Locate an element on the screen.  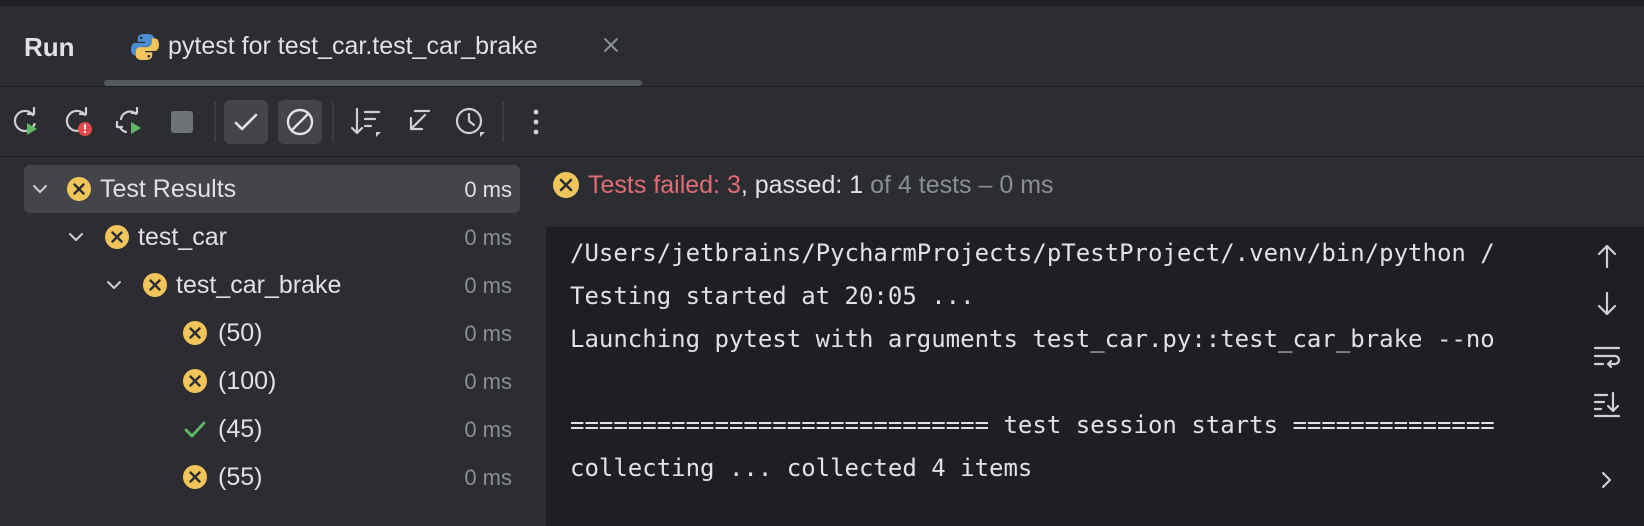
show-ignored-toggle is located at coordinates (300, 122).